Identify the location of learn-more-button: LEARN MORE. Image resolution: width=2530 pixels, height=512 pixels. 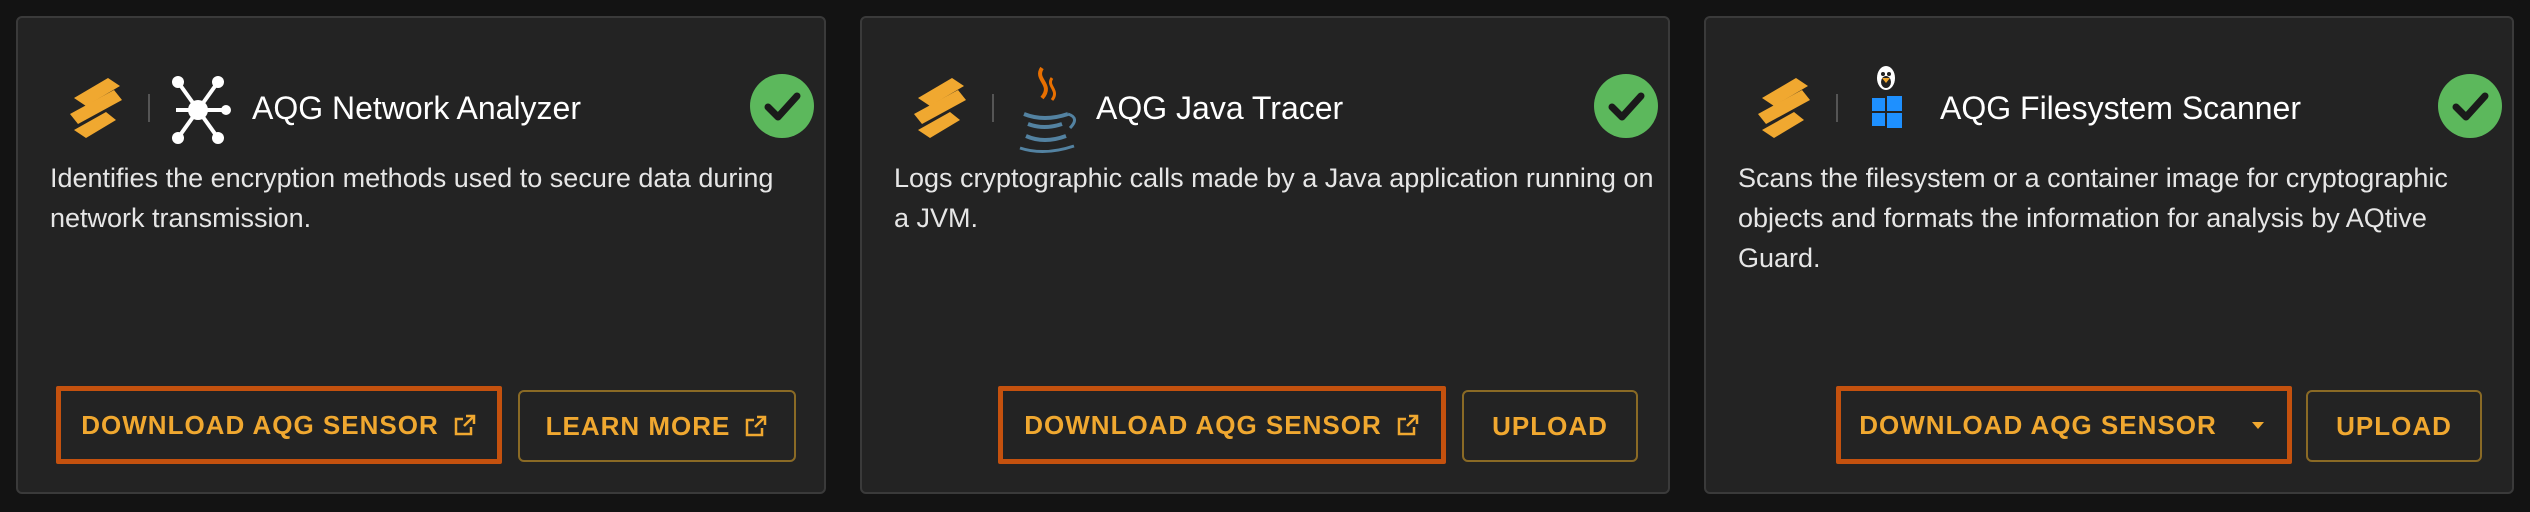
(657, 426).